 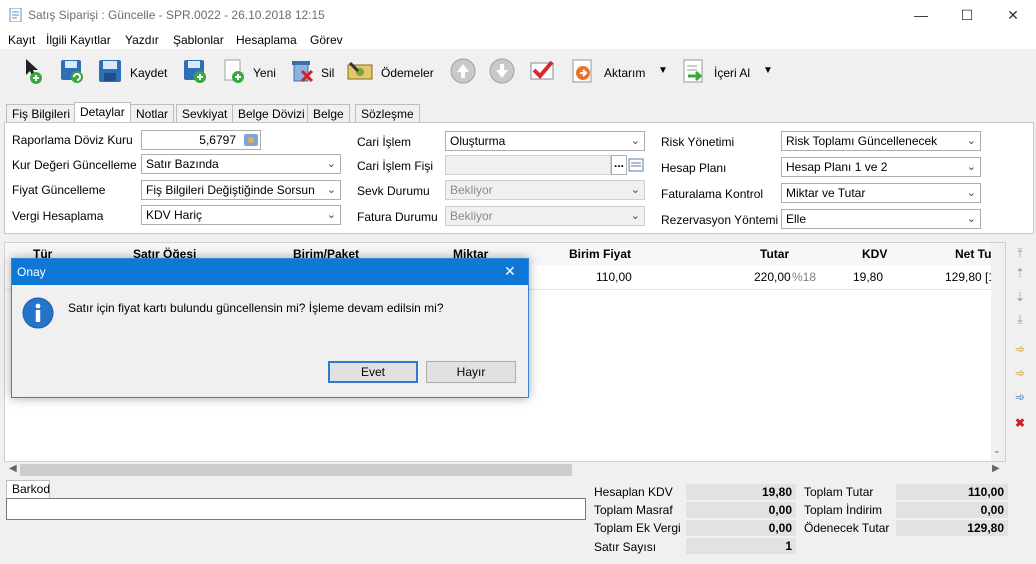 What do you see at coordinates (600, 254) in the screenshot?
I see `column-header-birim-fiyat: Birim Fiyat` at bounding box center [600, 254].